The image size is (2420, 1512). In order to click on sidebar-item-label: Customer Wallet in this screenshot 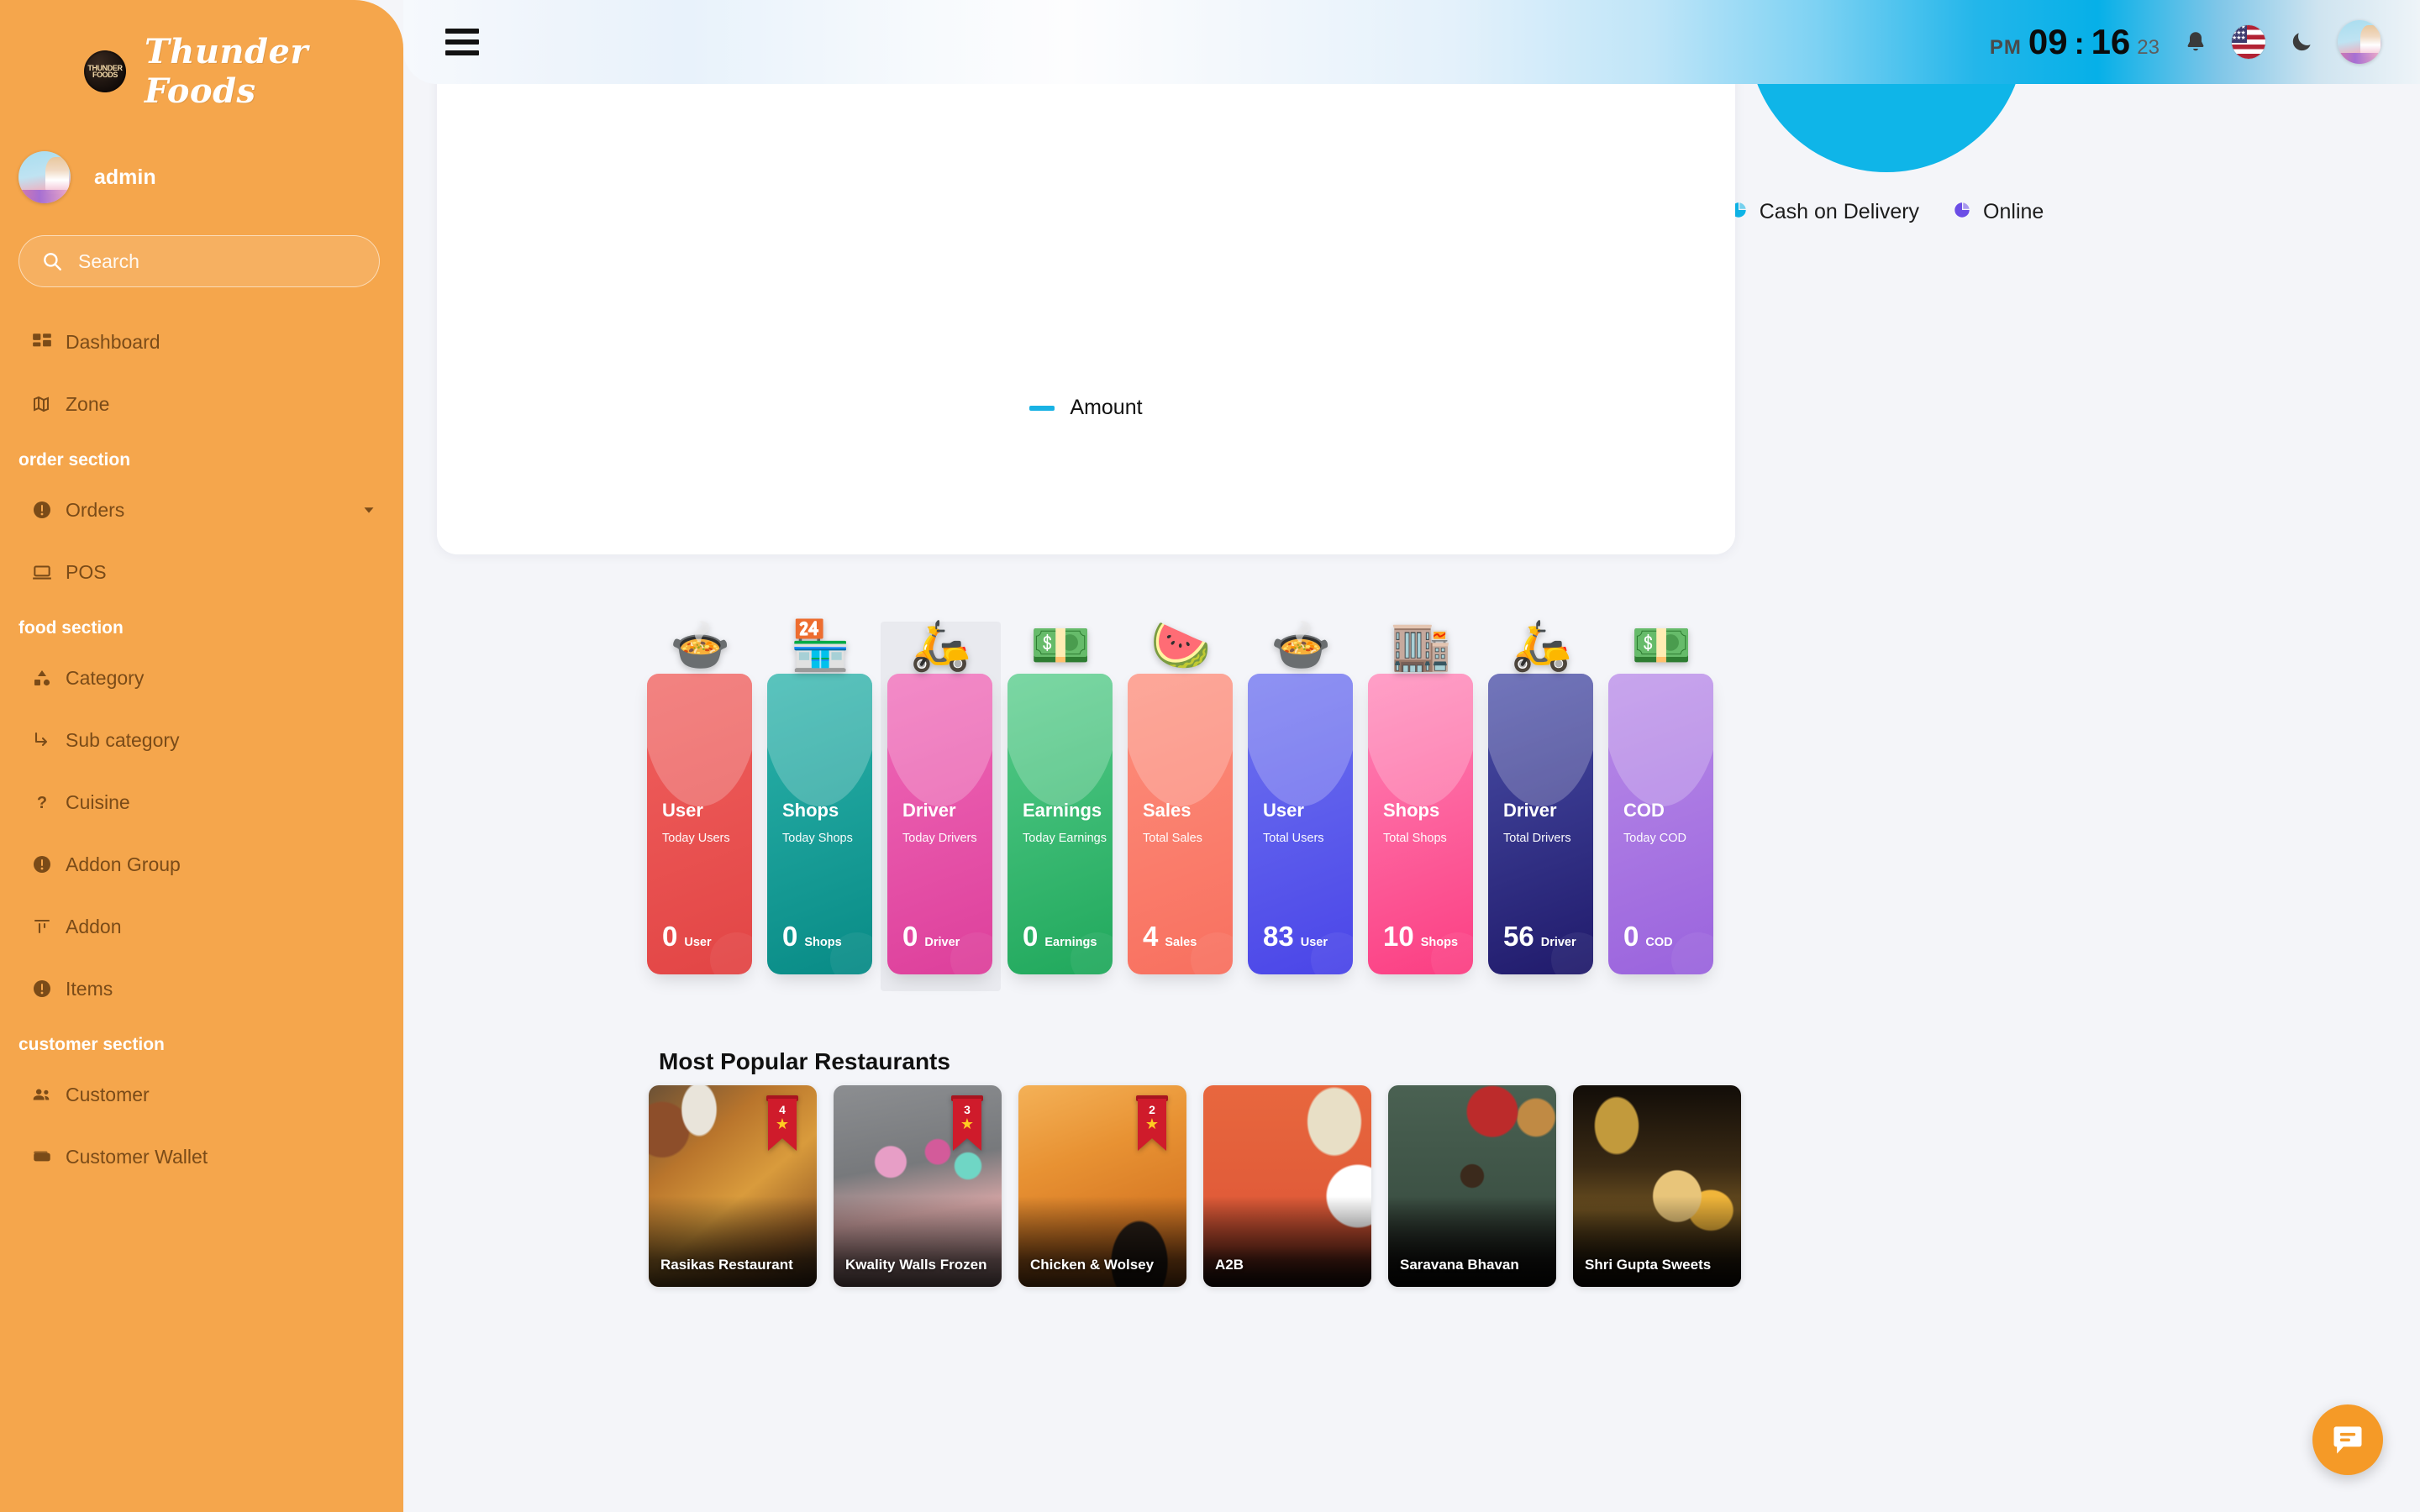, I will do `click(137, 1156)`.